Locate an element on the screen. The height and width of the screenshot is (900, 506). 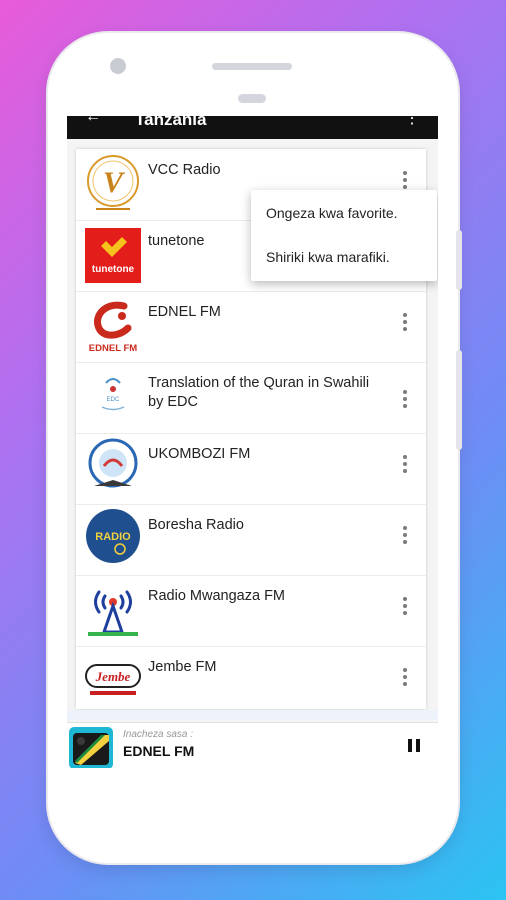
boresha-radio-logo: RADIO is located at coordinates (113, 536).